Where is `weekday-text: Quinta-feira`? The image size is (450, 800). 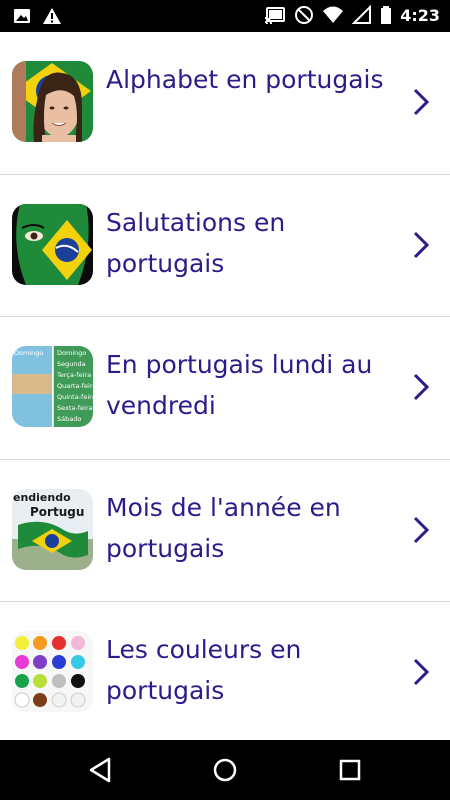
weekday-text: Quinta-feira is located at coordinates (75, 397).